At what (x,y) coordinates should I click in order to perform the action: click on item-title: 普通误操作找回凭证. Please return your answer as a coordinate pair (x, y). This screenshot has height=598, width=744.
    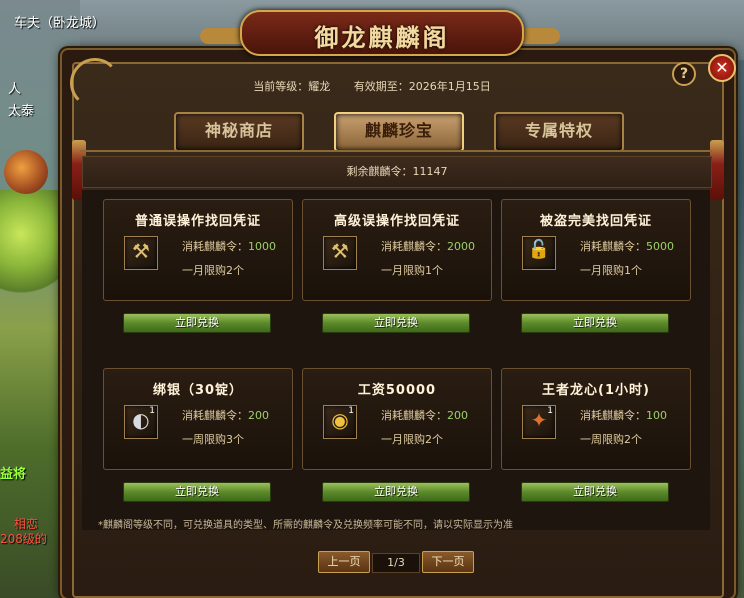
    Looking at the image, I should click on (197, 221).